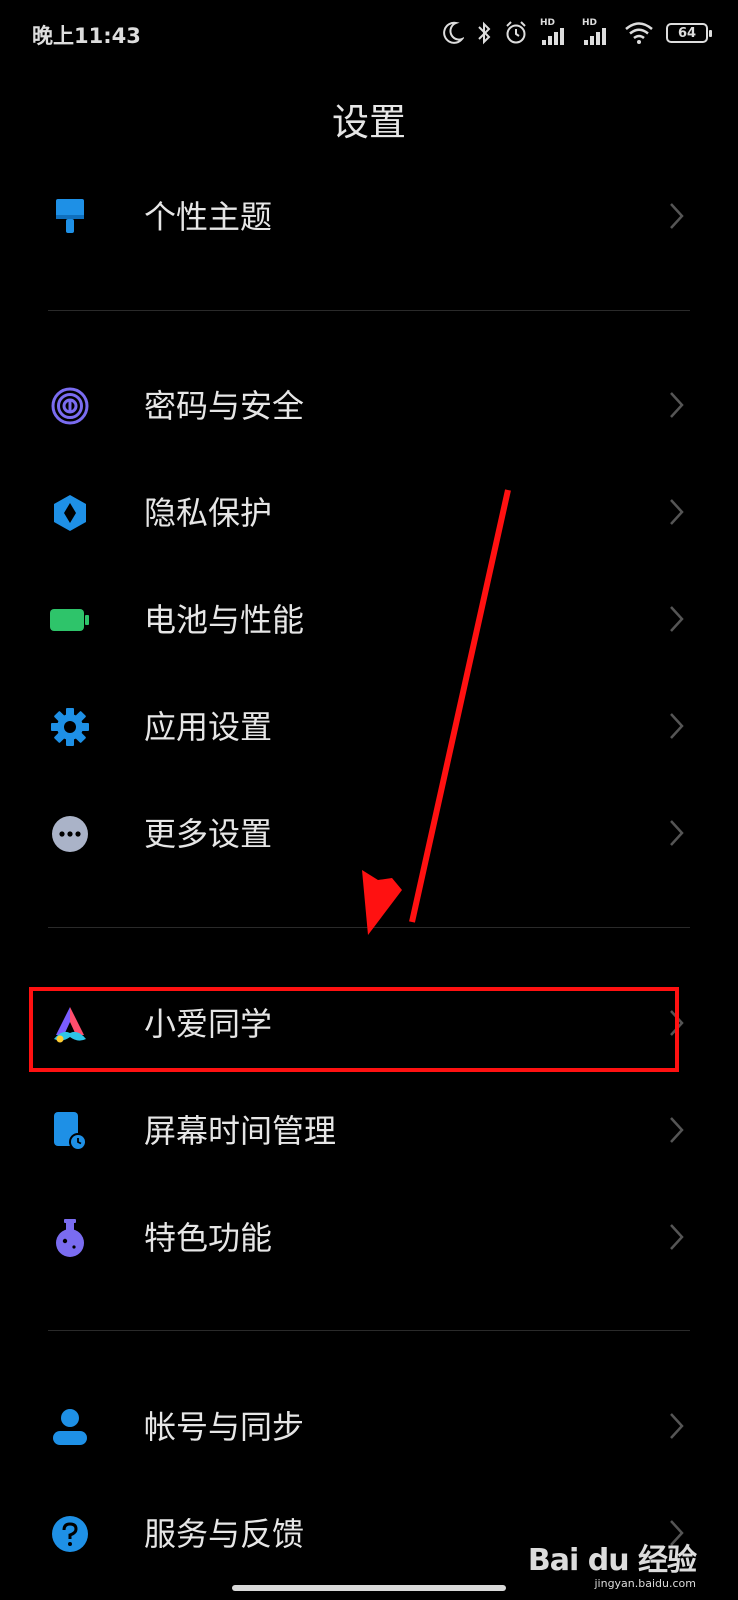 The height and width of the screenshot is (1600, 738). Describe the element at coordinates (689, 33) in the screenshot. I see `battery-indicator: 64` at that location.